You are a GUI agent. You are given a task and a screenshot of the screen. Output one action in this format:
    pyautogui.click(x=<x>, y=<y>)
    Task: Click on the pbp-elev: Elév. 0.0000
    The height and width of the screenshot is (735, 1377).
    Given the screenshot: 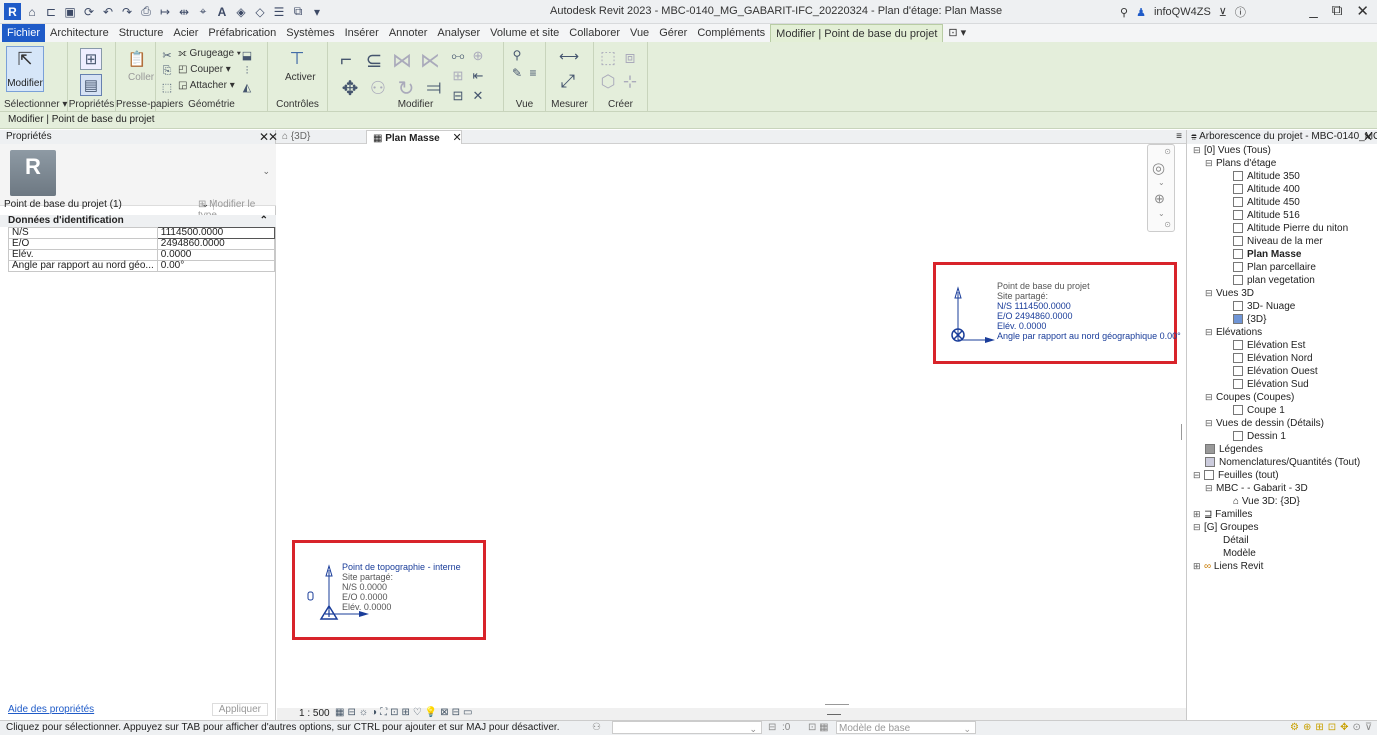 What is the action you would take?
    pyautogui.click(x=1089, y=326)
    